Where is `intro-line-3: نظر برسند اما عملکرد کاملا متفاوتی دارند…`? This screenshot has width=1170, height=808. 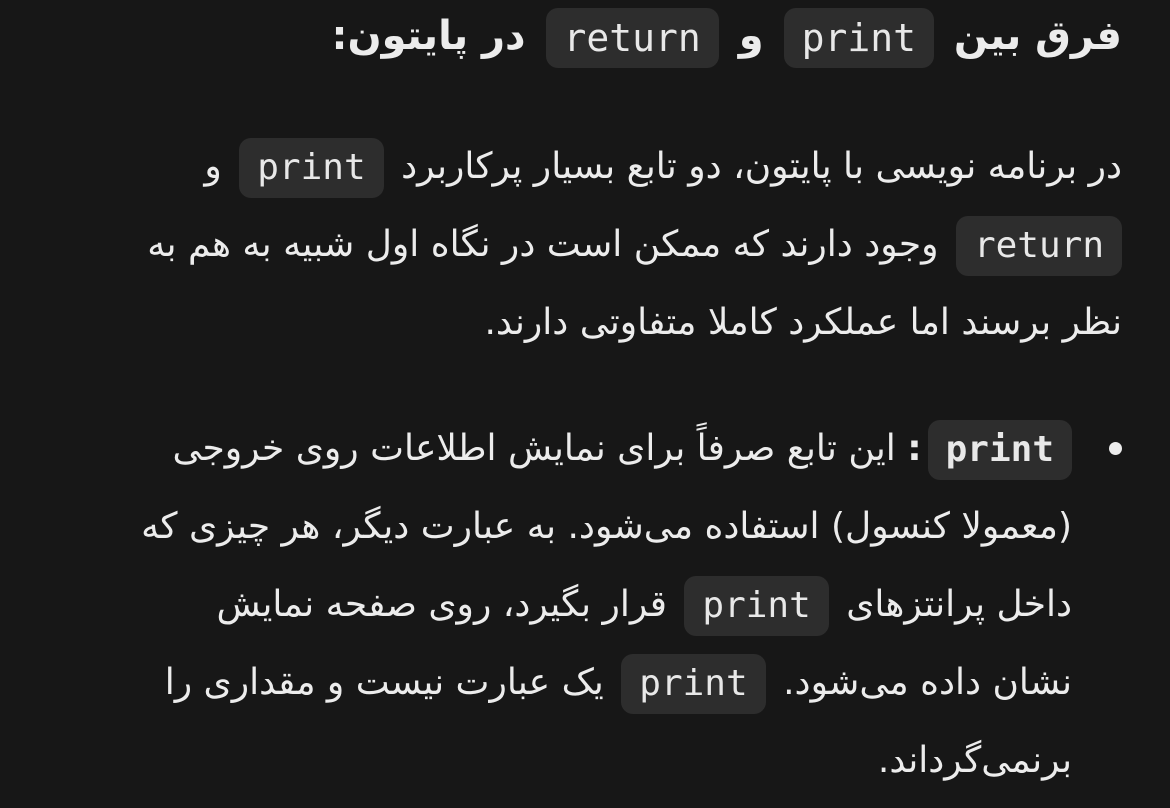
intro-line-3: نظر برسند اما عملکرد کاملا متفاوتی دارند… is located at coordinates (803, 322).